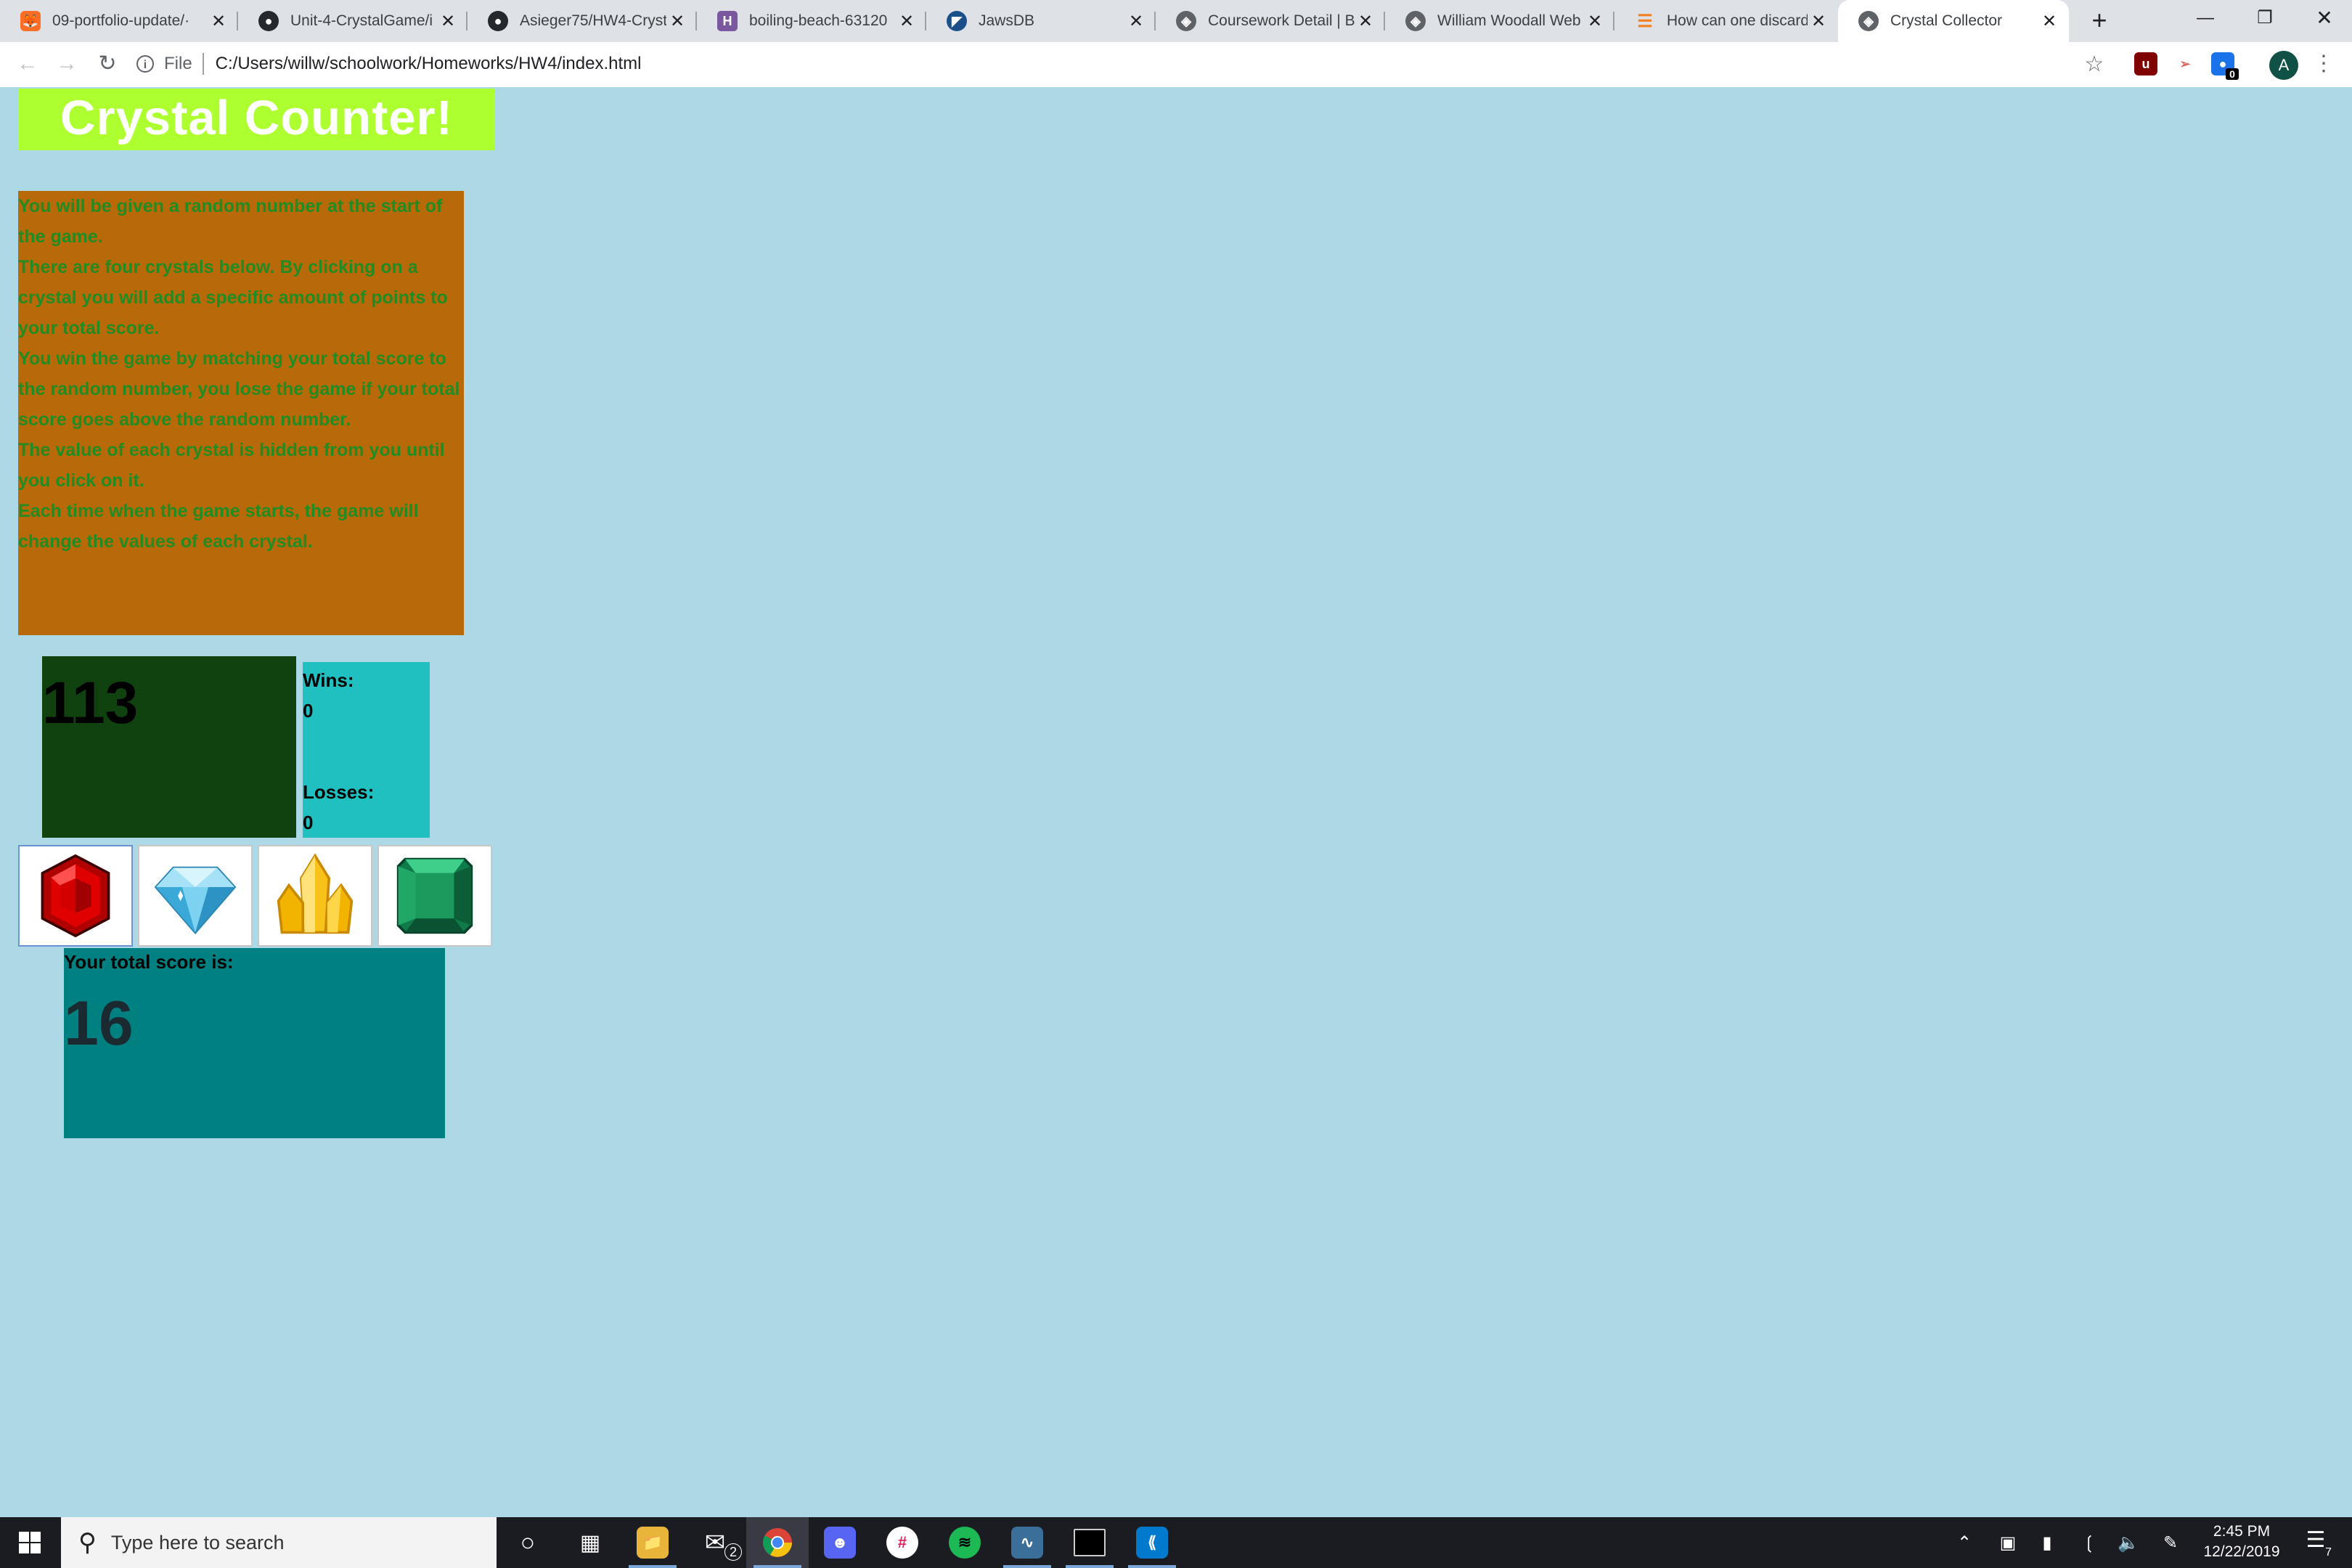 This screenshot has width=2352, height=1568. Describe the element at coordinates (2317, 1543) in the screenshot. I see `notification-center-icon: ☰ 7` at that location.